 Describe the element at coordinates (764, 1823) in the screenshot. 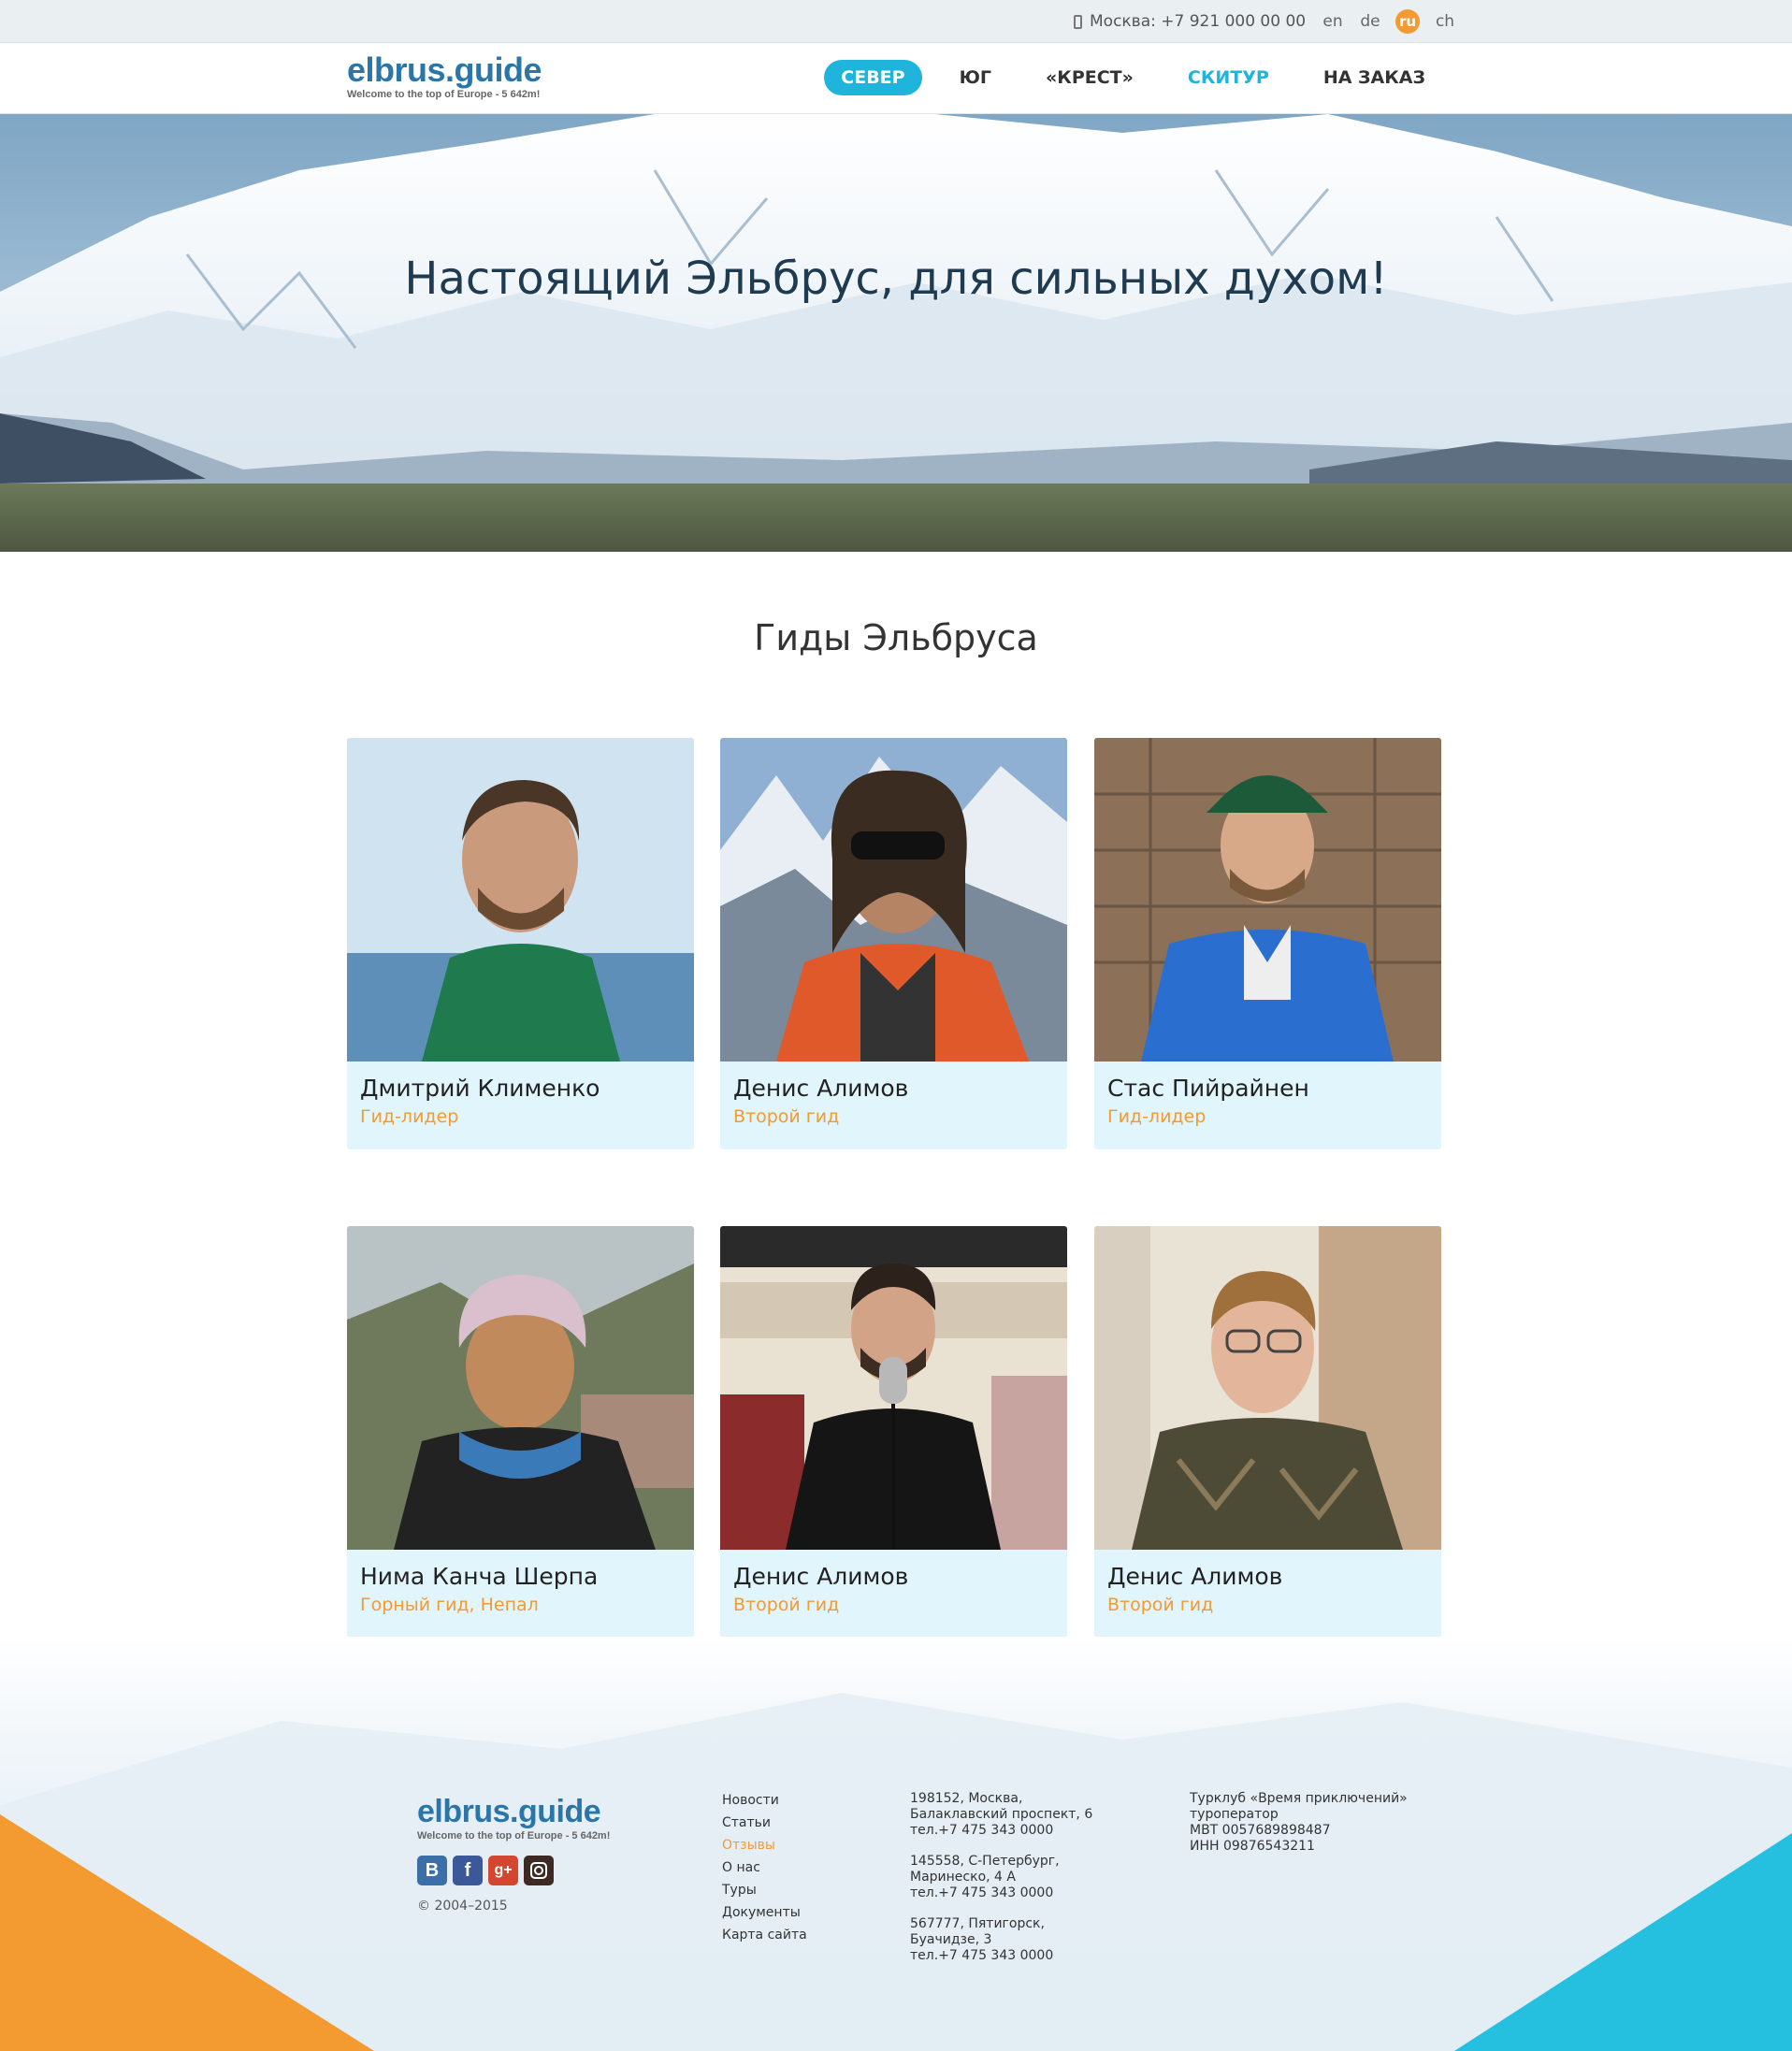

I see `footer-menu-item: Статьи` at that location.